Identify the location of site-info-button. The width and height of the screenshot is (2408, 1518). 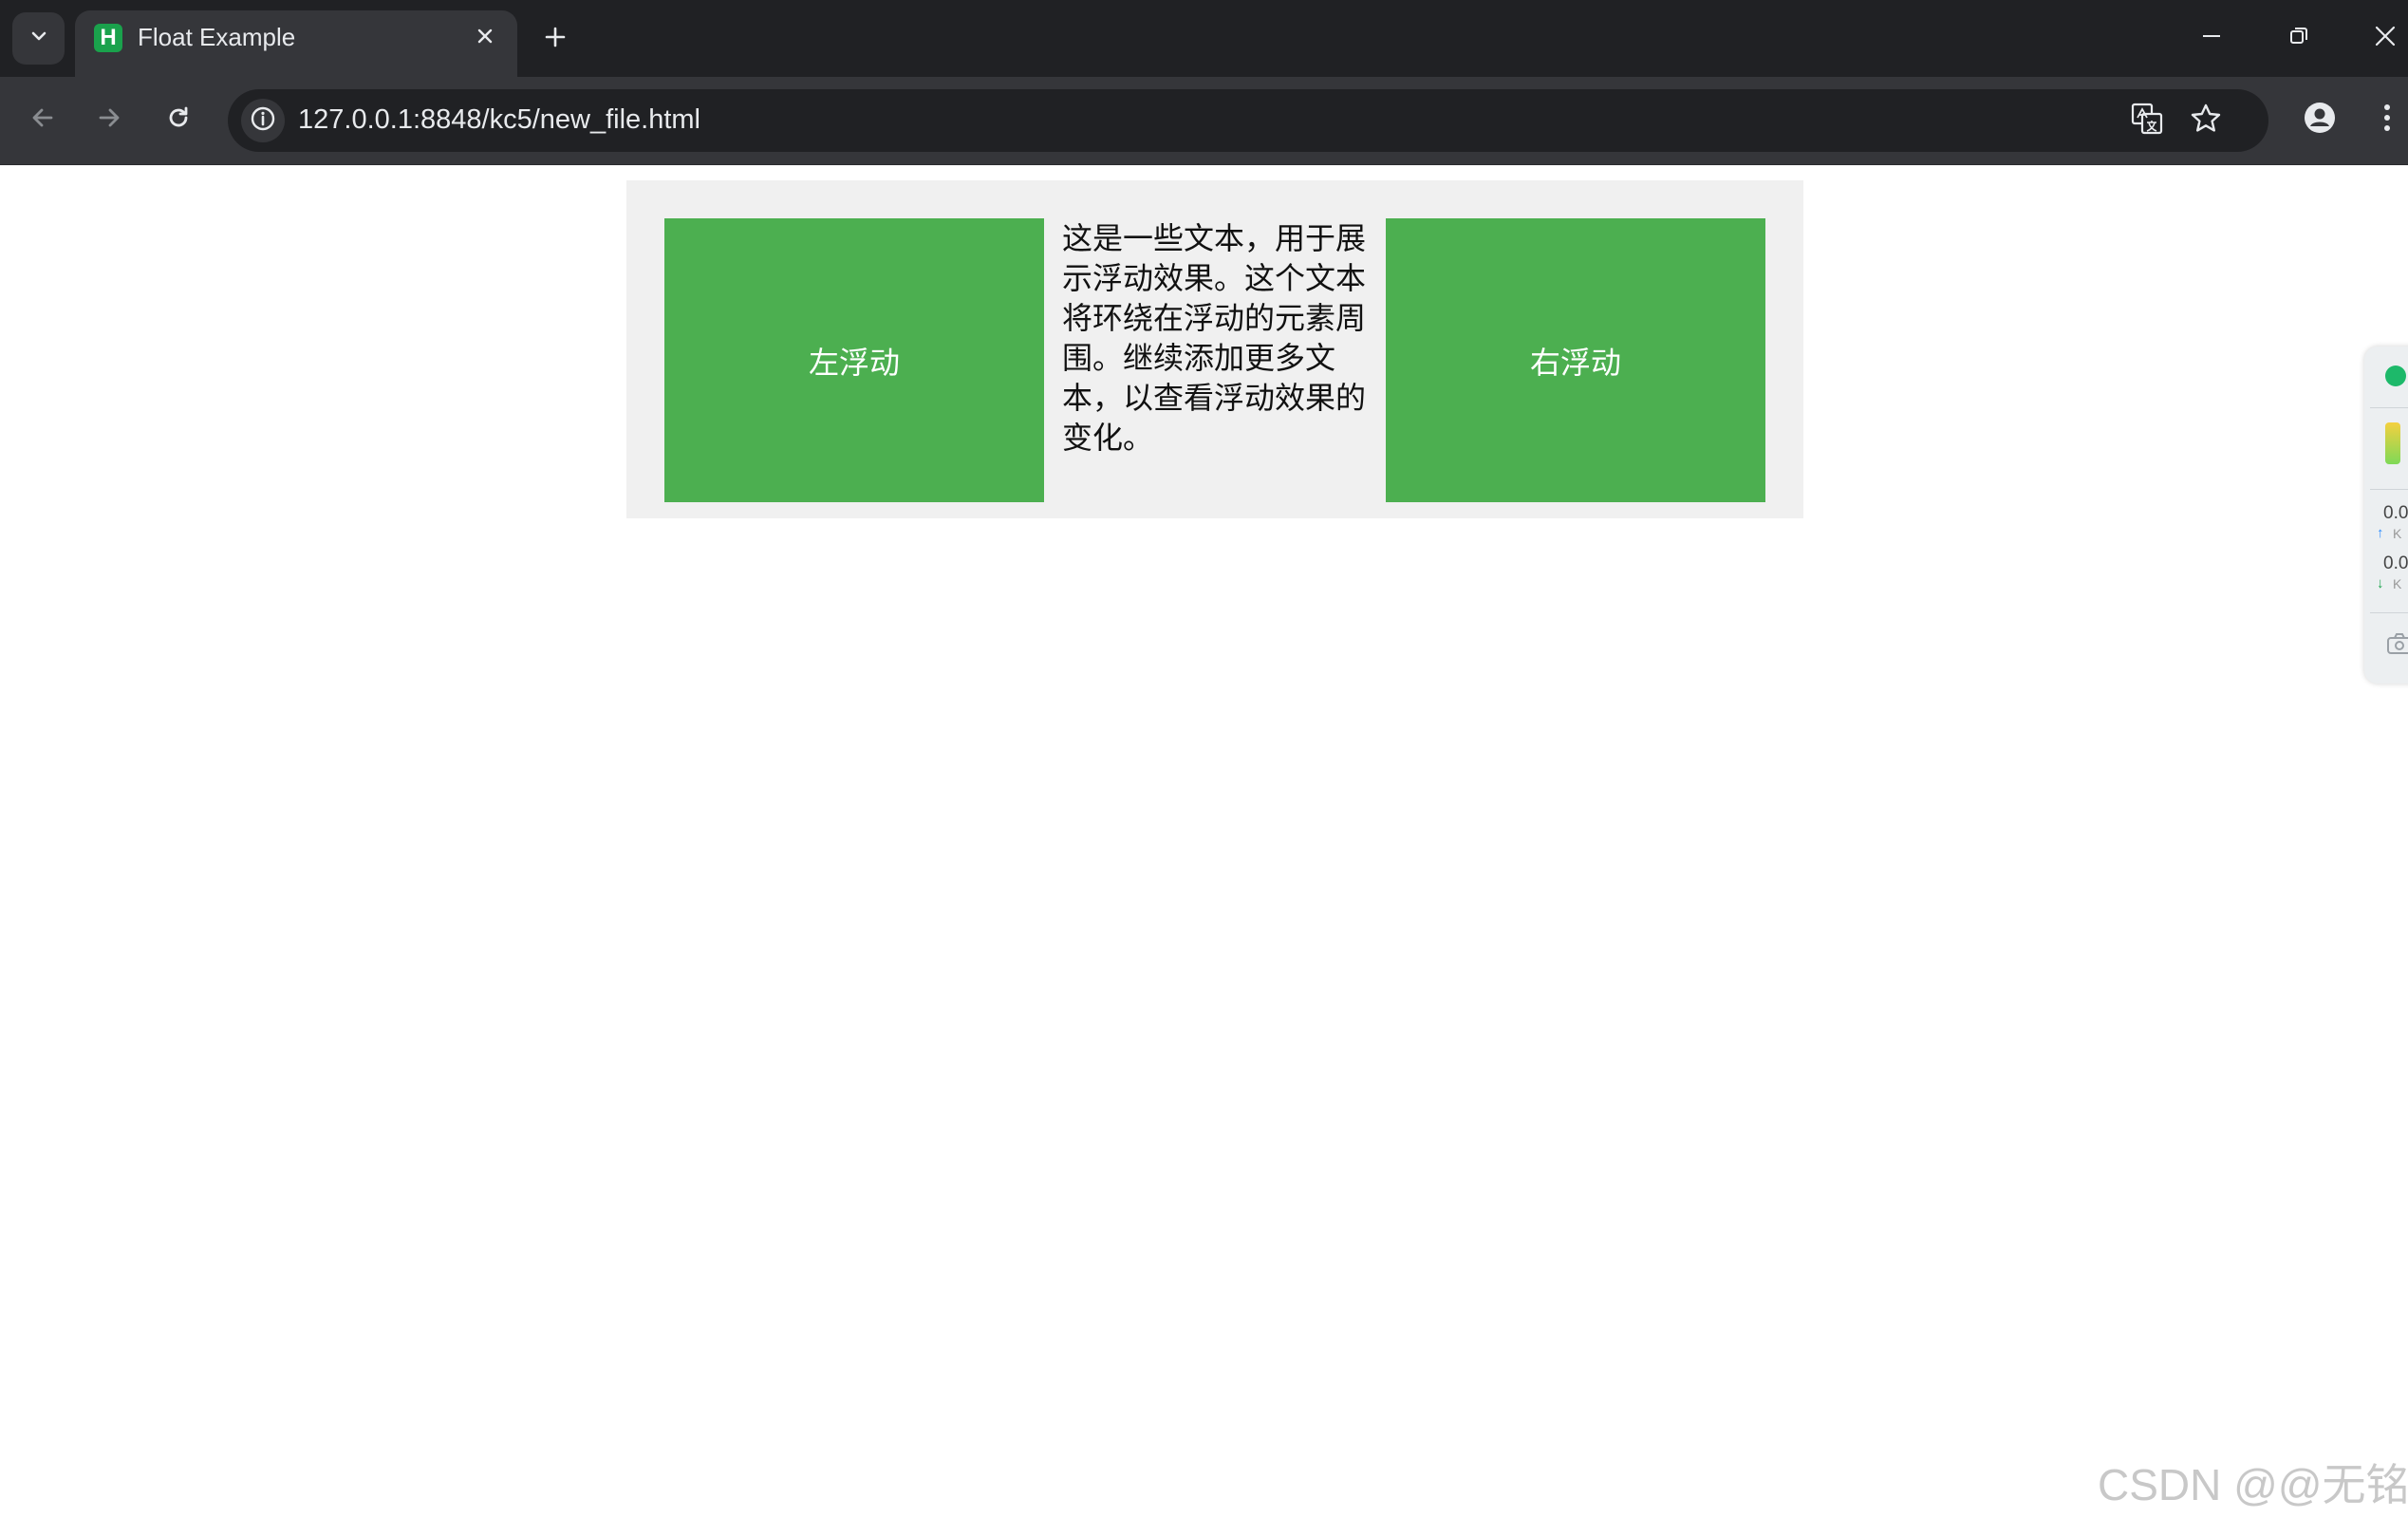
(263, 120).